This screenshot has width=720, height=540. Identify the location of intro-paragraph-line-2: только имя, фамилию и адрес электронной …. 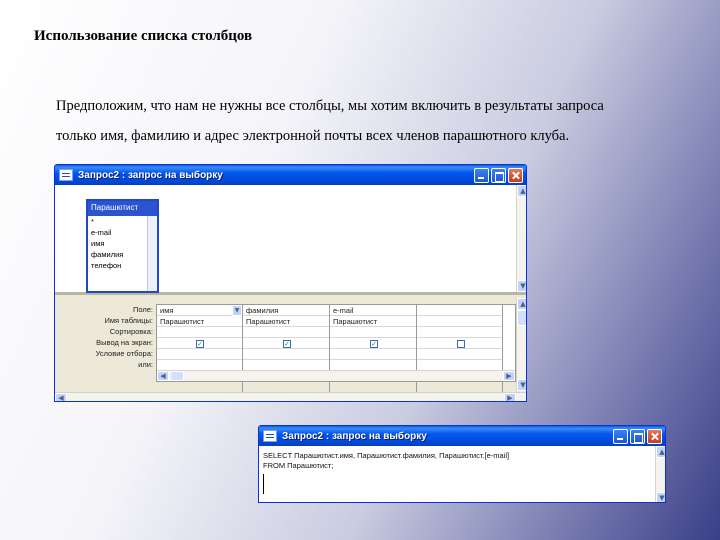
(313, 136).